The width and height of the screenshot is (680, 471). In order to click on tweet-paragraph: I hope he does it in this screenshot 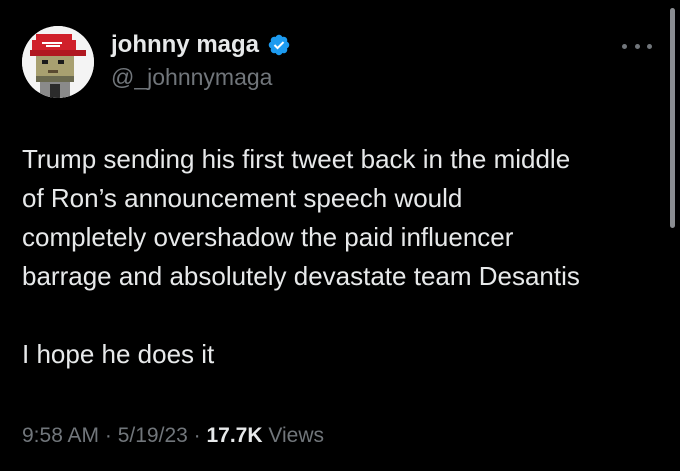, I will do `click(118, 354)`.